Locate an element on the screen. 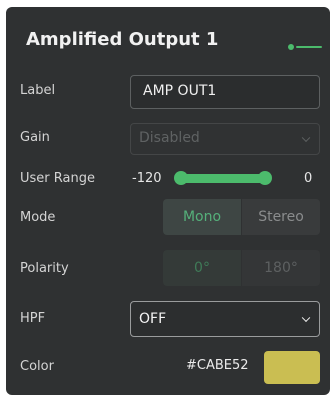 This screenshot has height=400, width=336. gain-select: Disabled is located at coordinates (225, 139).